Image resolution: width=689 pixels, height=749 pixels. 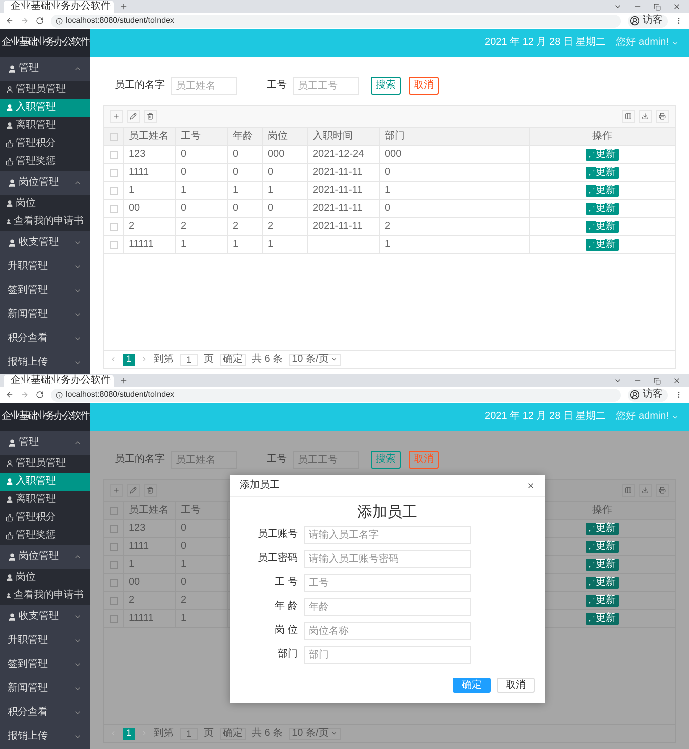 I want to click on input-field: 岗位名称, so click(x=387, y=631).